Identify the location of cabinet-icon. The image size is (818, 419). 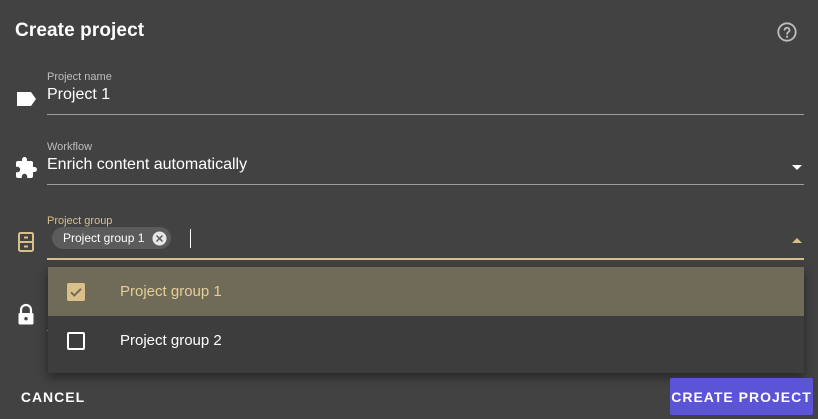
(26, 242).